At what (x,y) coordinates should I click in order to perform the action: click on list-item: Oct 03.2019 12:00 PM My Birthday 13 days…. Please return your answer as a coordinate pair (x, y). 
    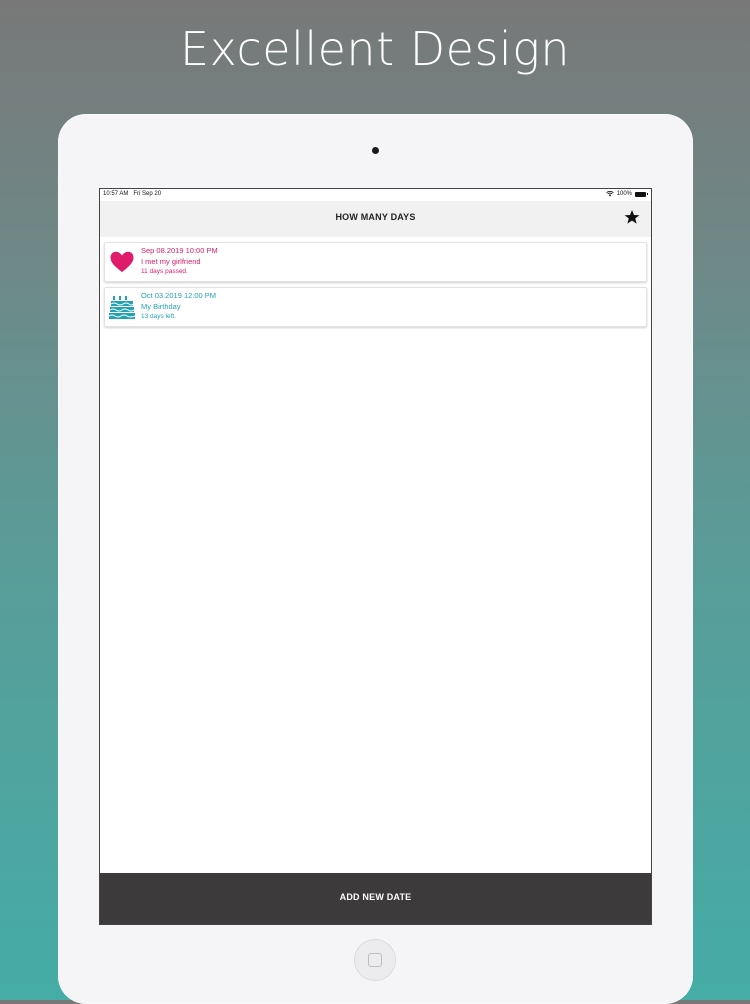
    Looking at the image, I should click on (375, 307).